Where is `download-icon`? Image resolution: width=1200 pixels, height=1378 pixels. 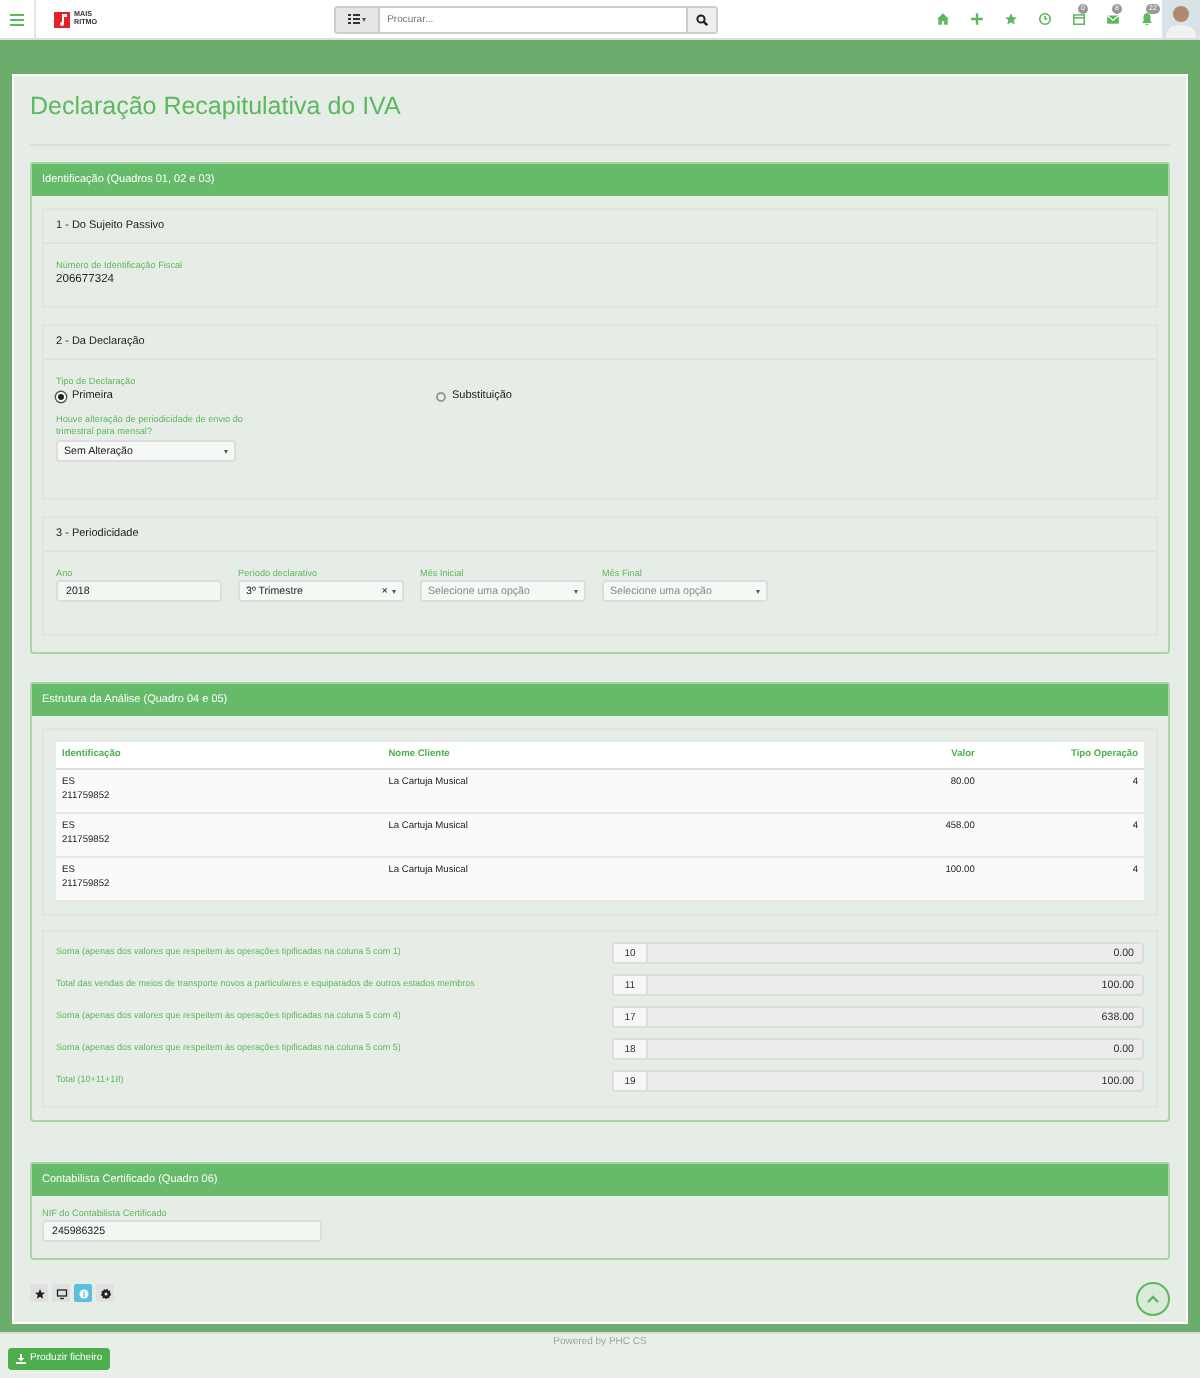
download-icon is located at coordinates (21, 1358).